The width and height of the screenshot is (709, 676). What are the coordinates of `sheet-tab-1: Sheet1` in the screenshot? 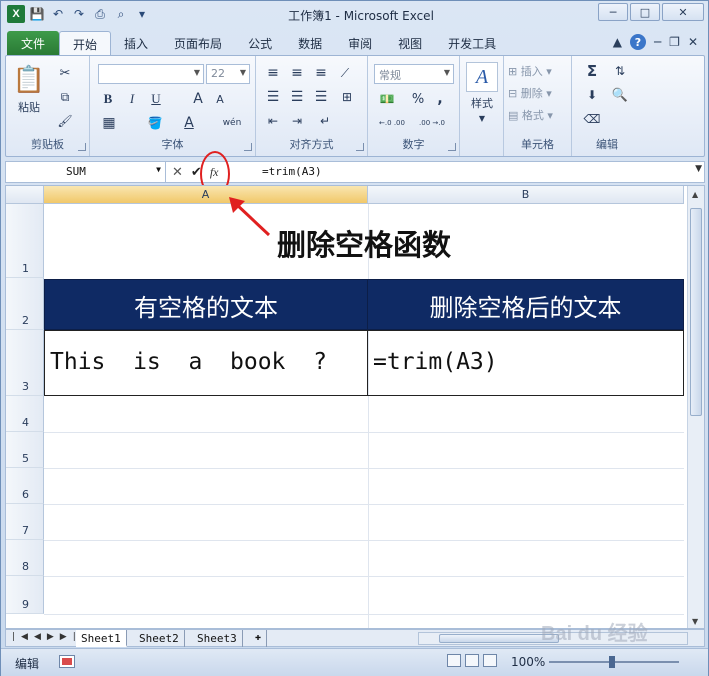 It's located at (101, 638).